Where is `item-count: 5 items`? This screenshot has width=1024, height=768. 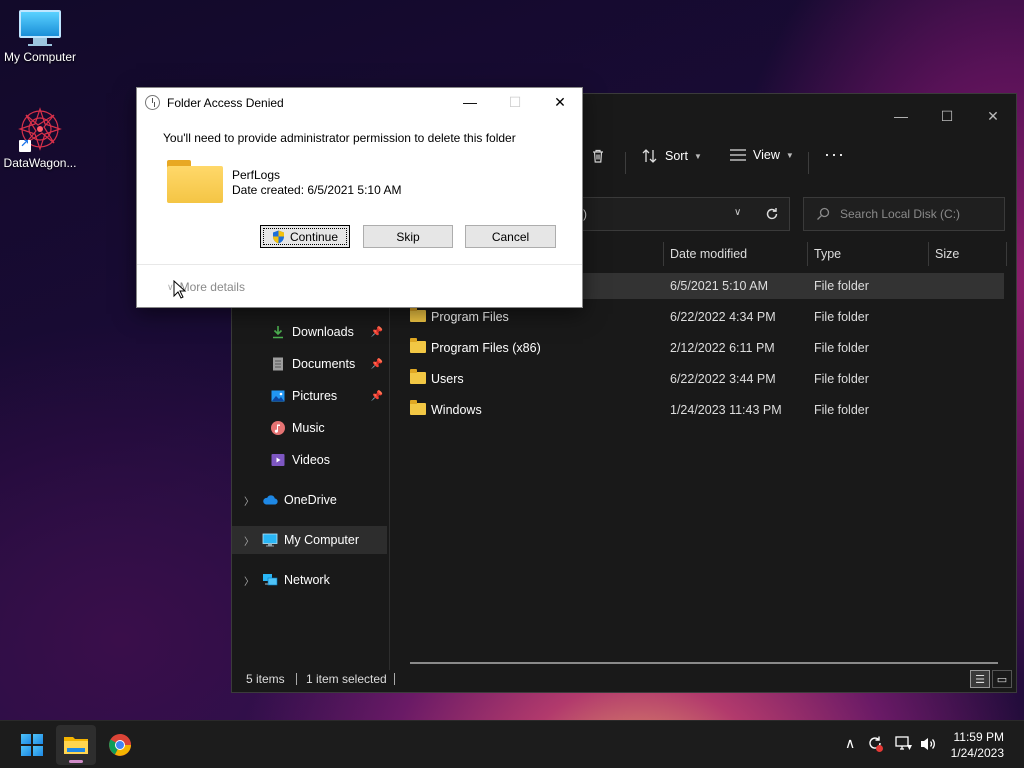 item-count: 5 items is located at coordinates (265, 679).